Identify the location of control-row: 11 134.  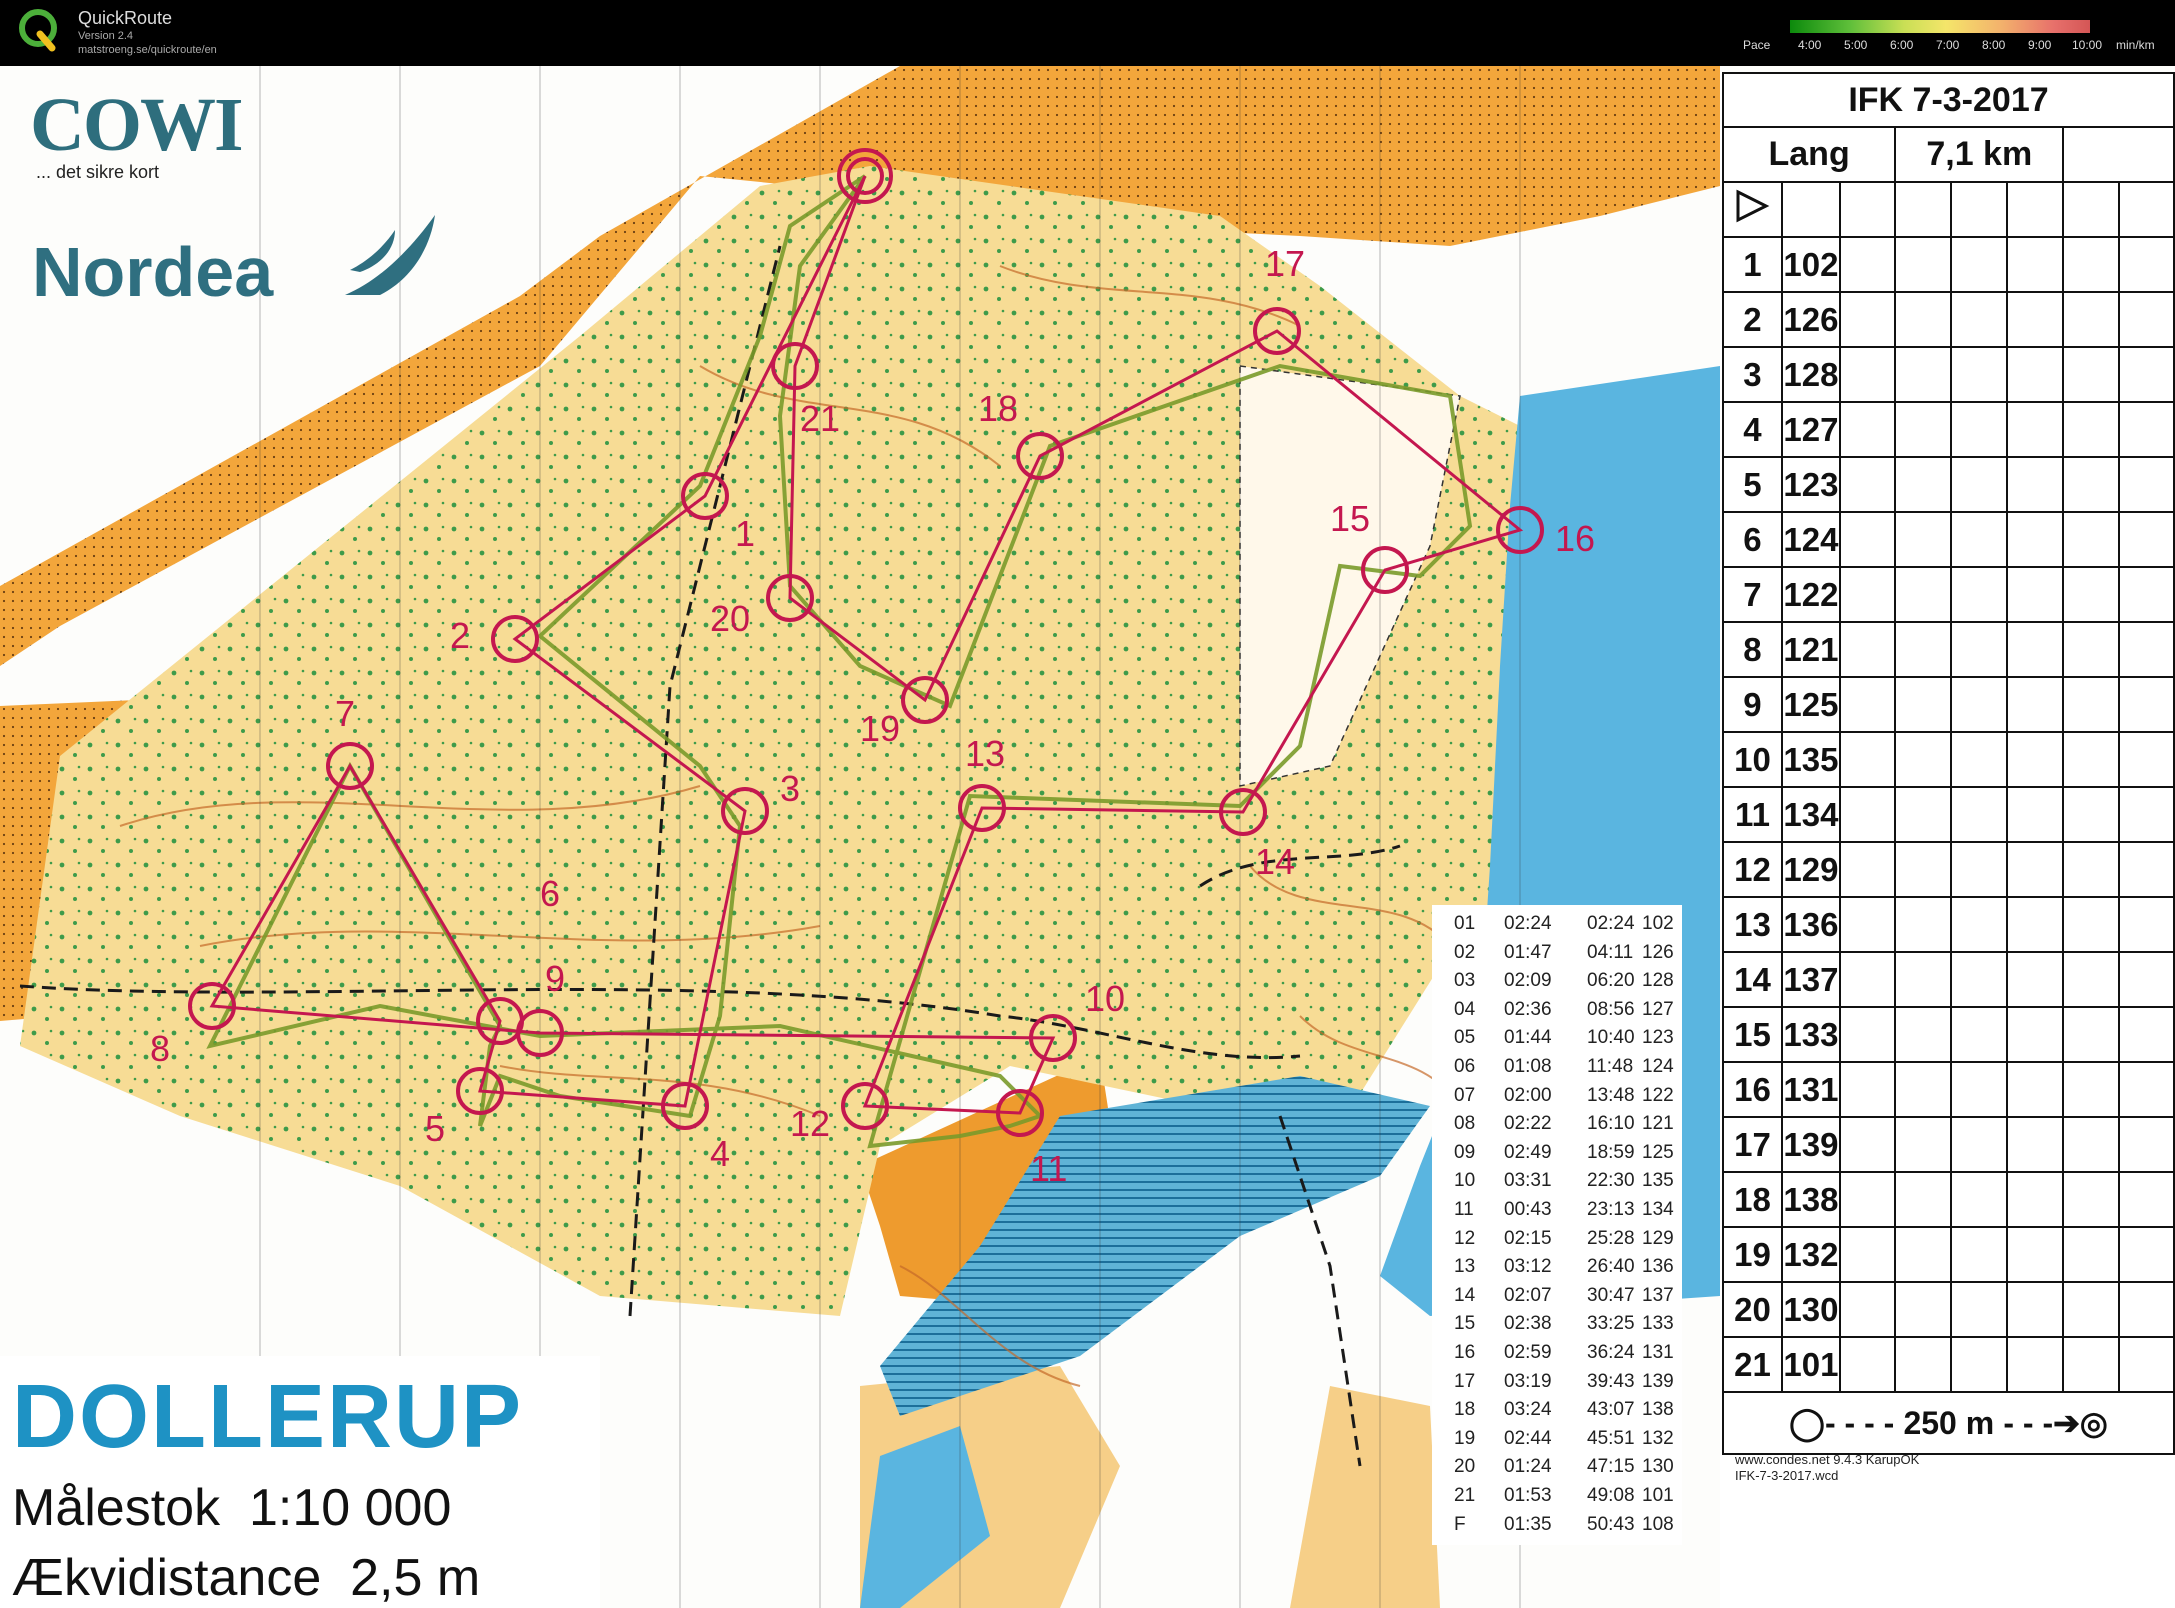
(1948, 814).